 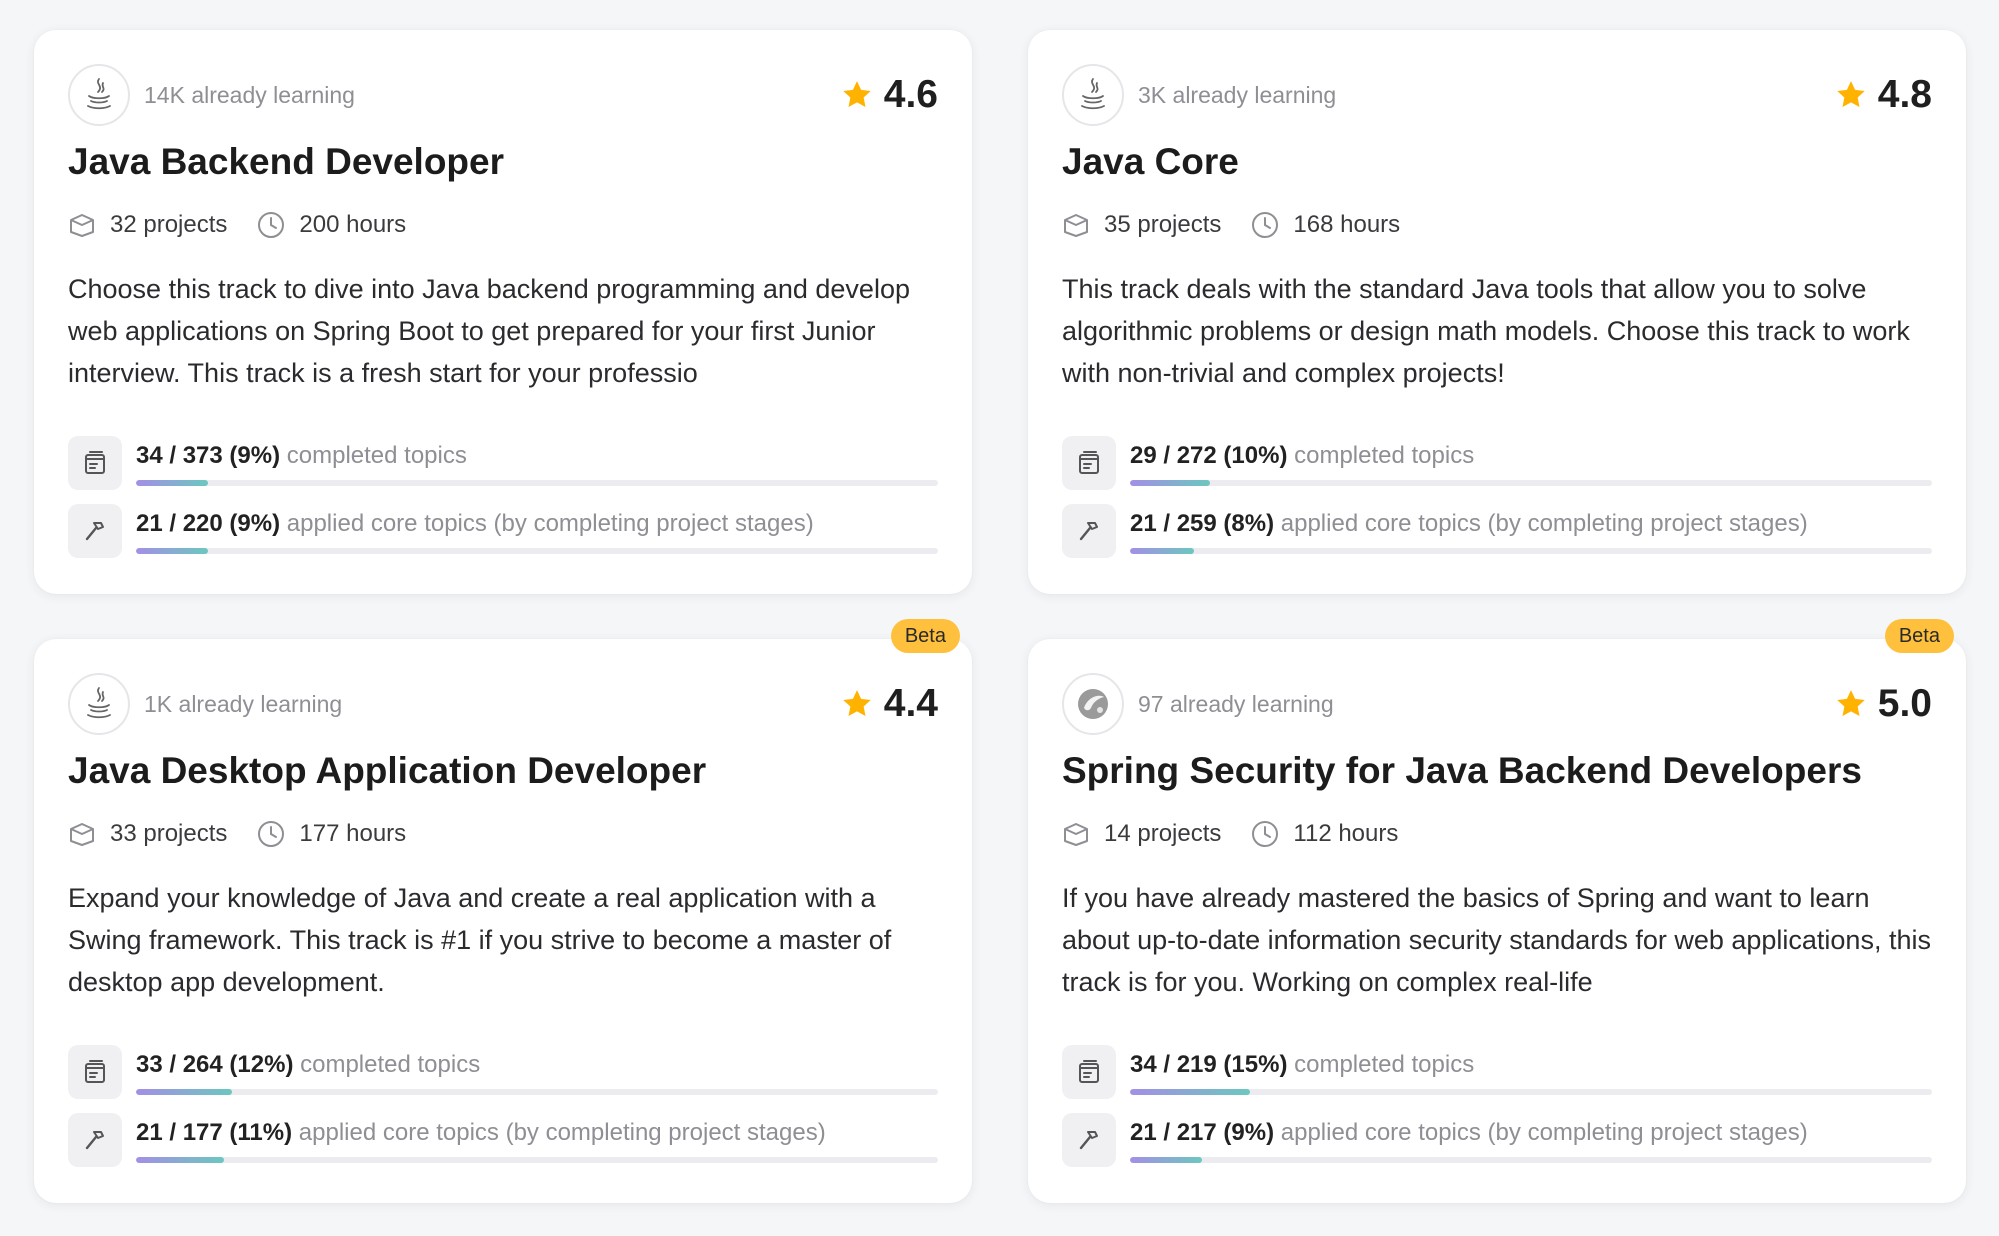 I want to click on hours-label: 200 hours, so click(x=353, y=224).